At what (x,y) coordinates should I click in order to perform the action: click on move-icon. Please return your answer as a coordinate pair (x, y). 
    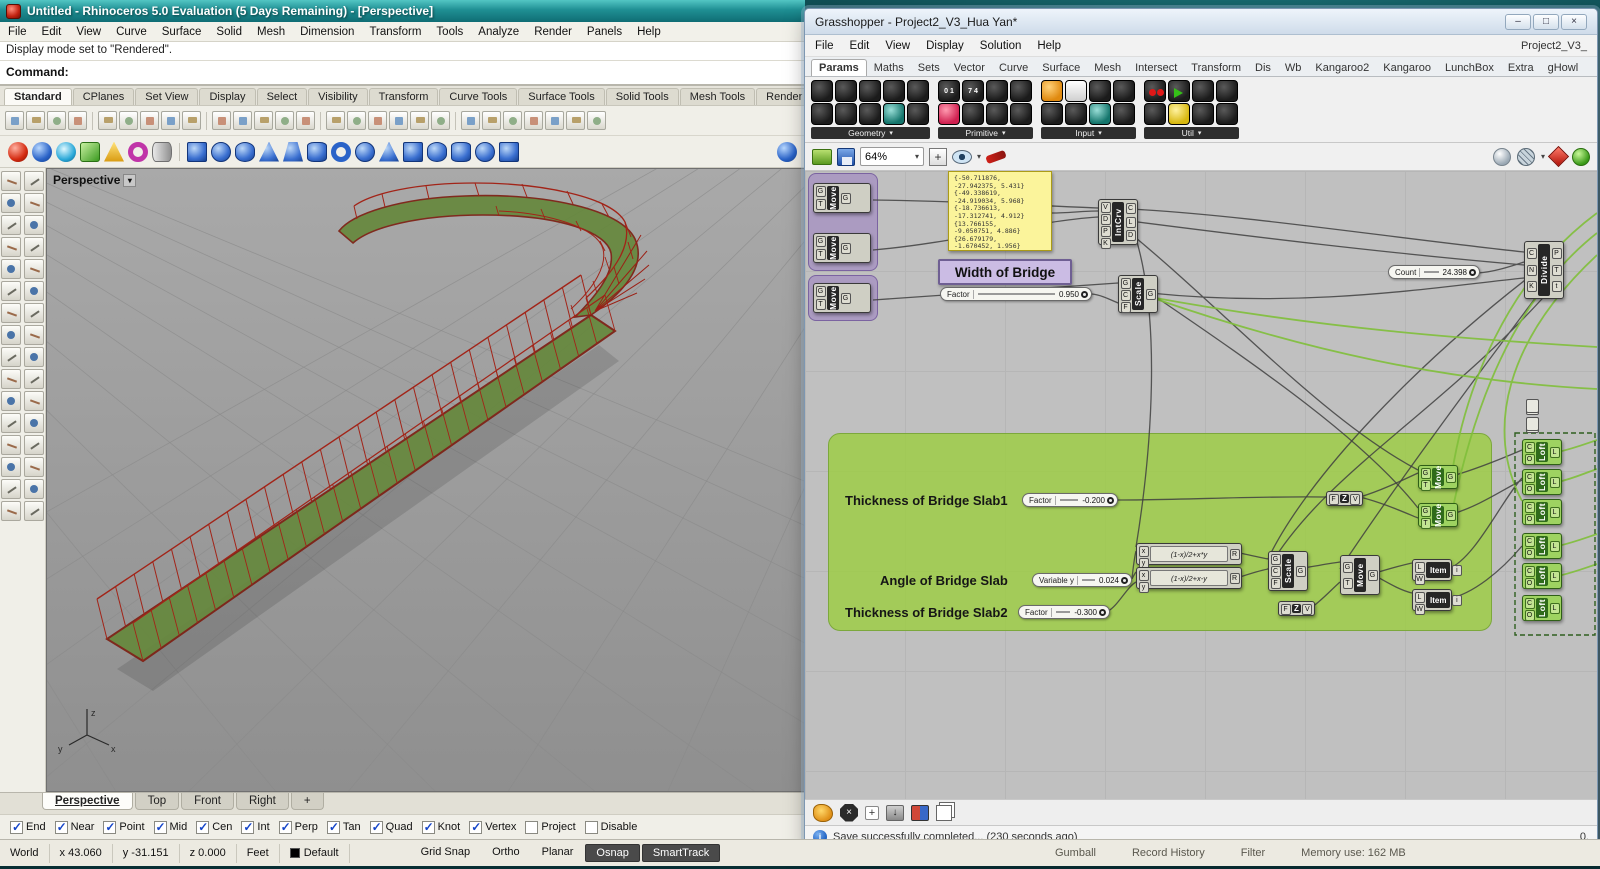
    Looking at the image, I should click on (356, 120).